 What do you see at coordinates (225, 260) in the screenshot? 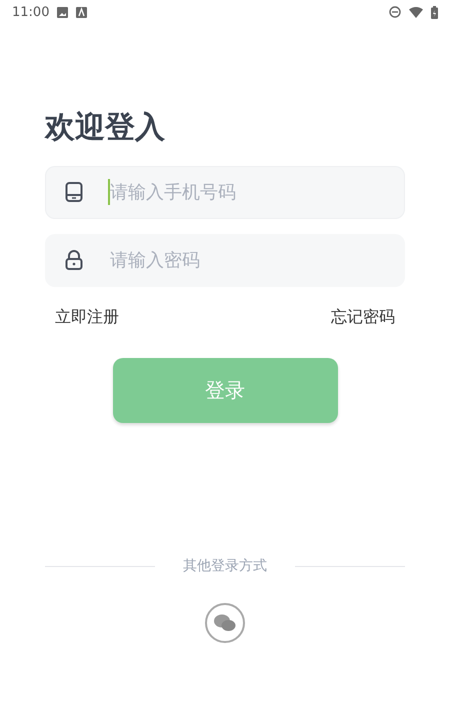
I see `password-field: 请输入密码` at bounding box center [225, 260].